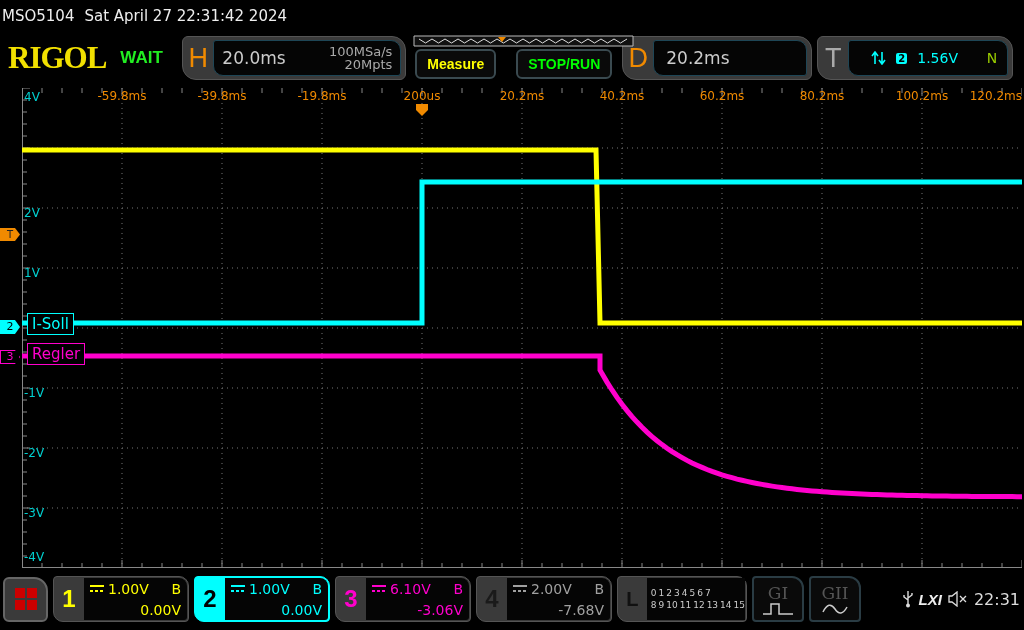 This screenshot has width=1024, height=630. I want to click on delay-panel: D 20.2ms, so click(717, 58).